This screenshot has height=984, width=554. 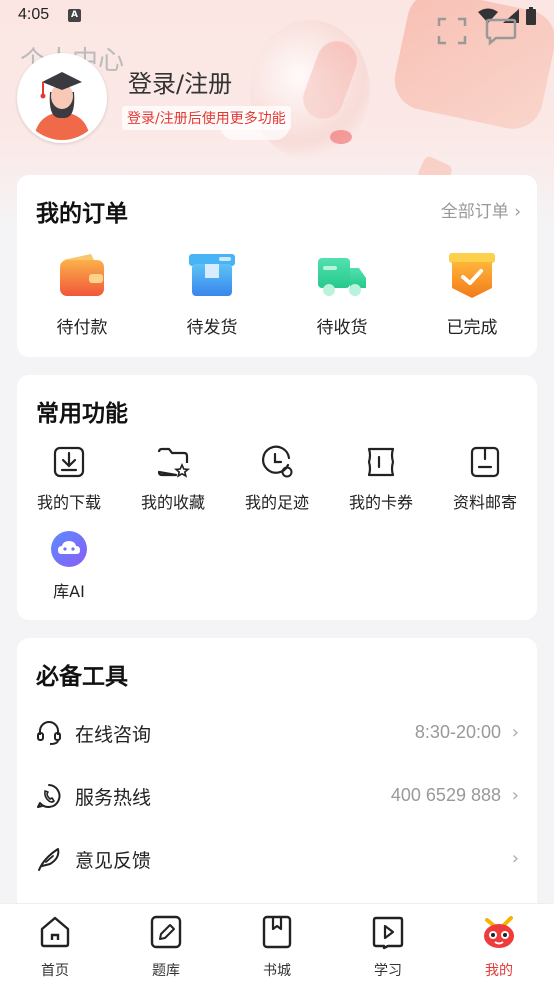 What do you see at coordinates (342, 328) in the screenshot?
I see `order-item-label: 待收货` at bounding box center [342, 328].